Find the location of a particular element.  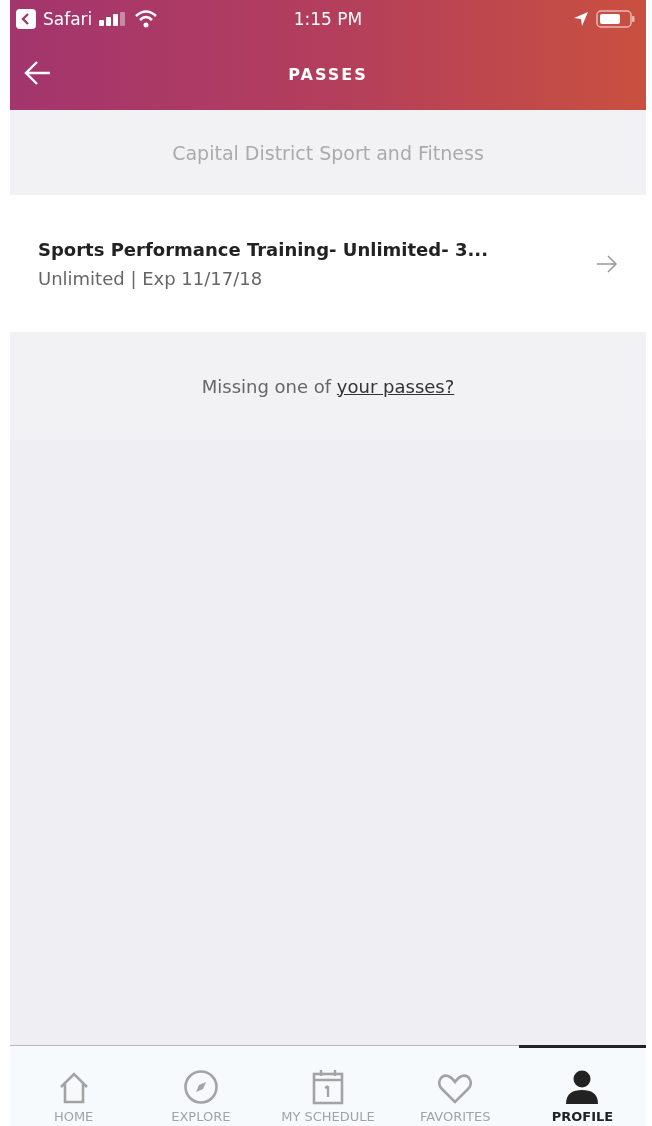

calendar-icon is located at coordinates (328, 1087).